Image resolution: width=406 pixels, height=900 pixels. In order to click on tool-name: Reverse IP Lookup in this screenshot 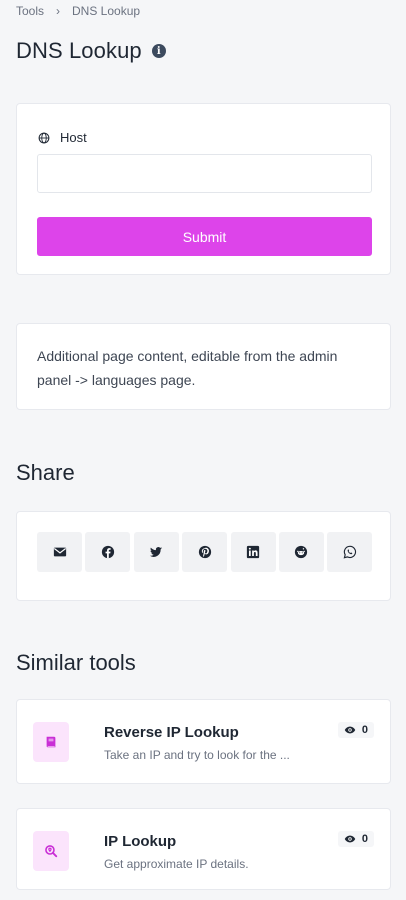, I will do `click(171, 732)`.